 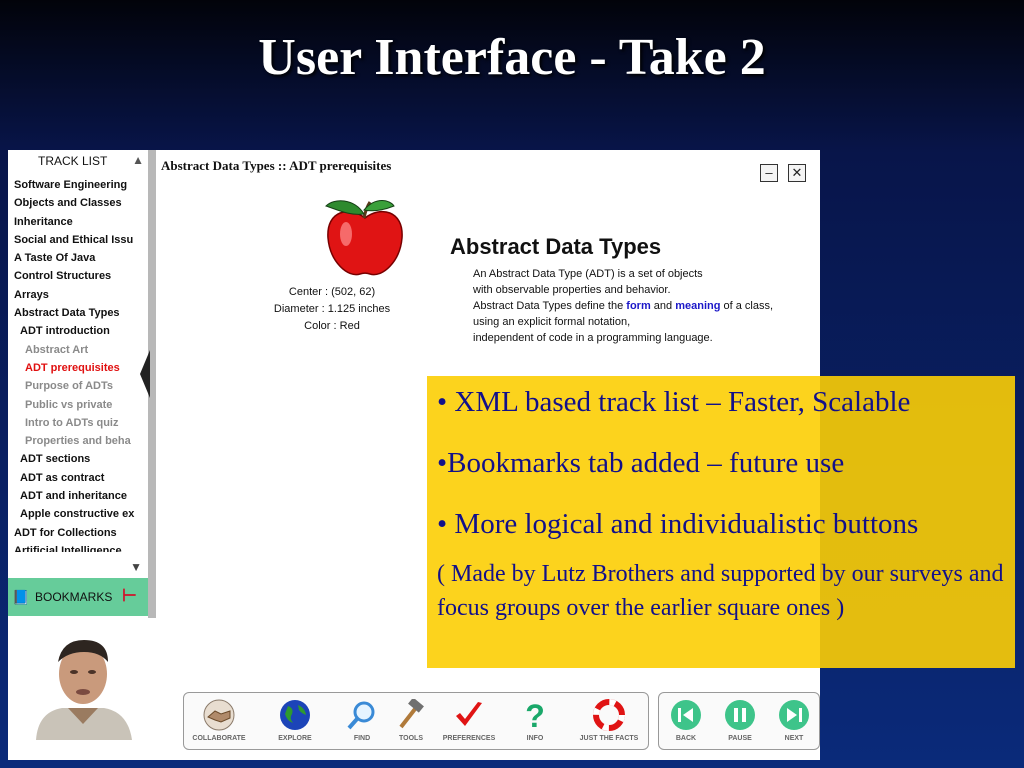 What do you see at coordinates (78, 350) in the screenshot?
I see `track-list-item: Abstract Art` at bounding box center [78, 350].